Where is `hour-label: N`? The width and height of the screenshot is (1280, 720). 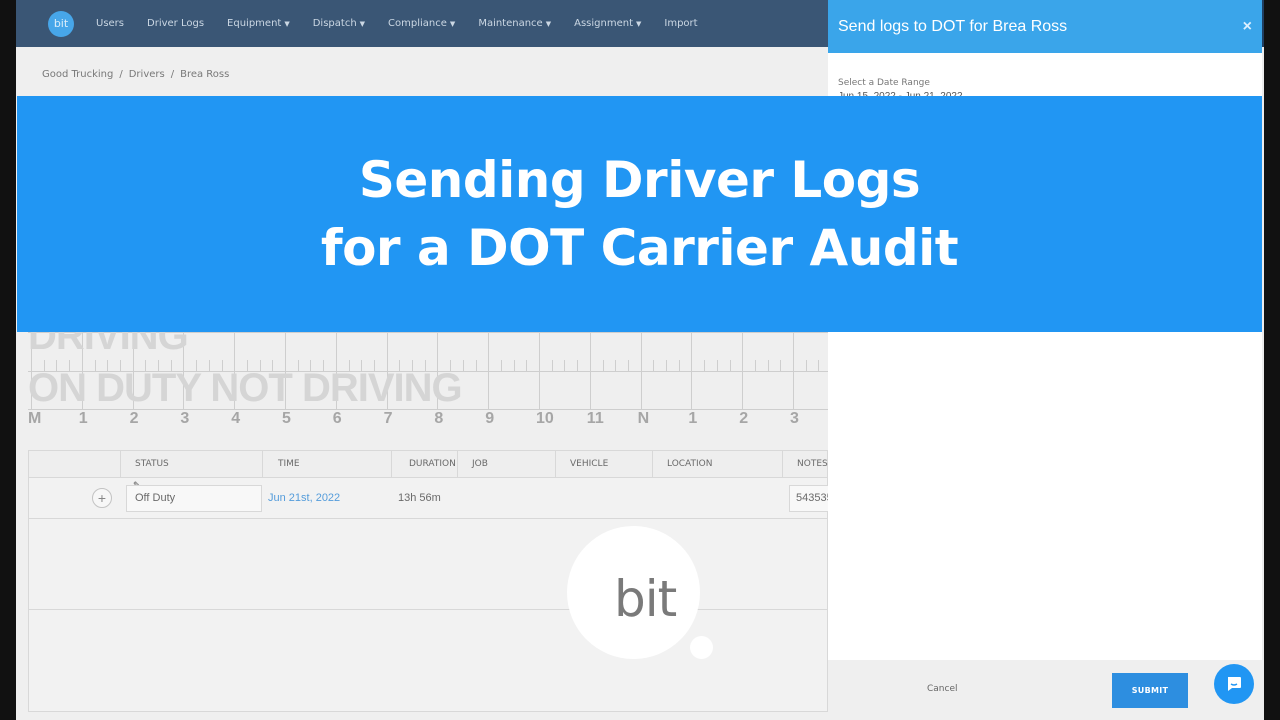 hour-label: N is located at coordinates (643, 418).